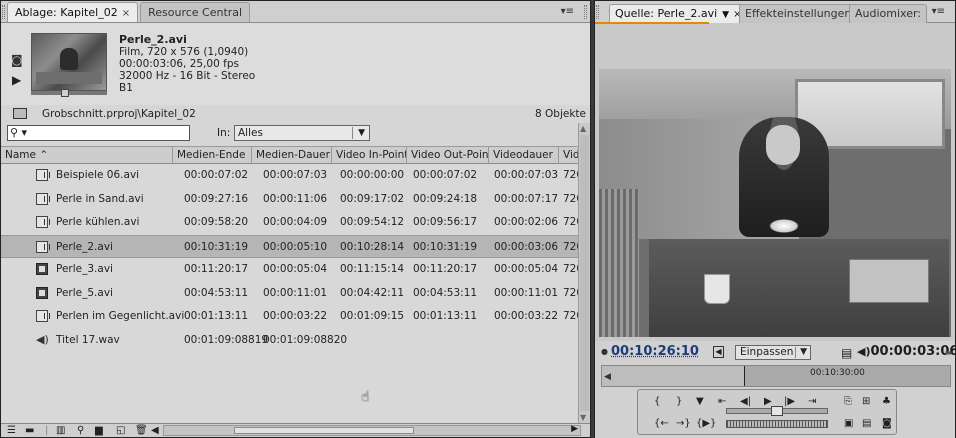  I want to click on col-vid: Vid, so click(568, 155).